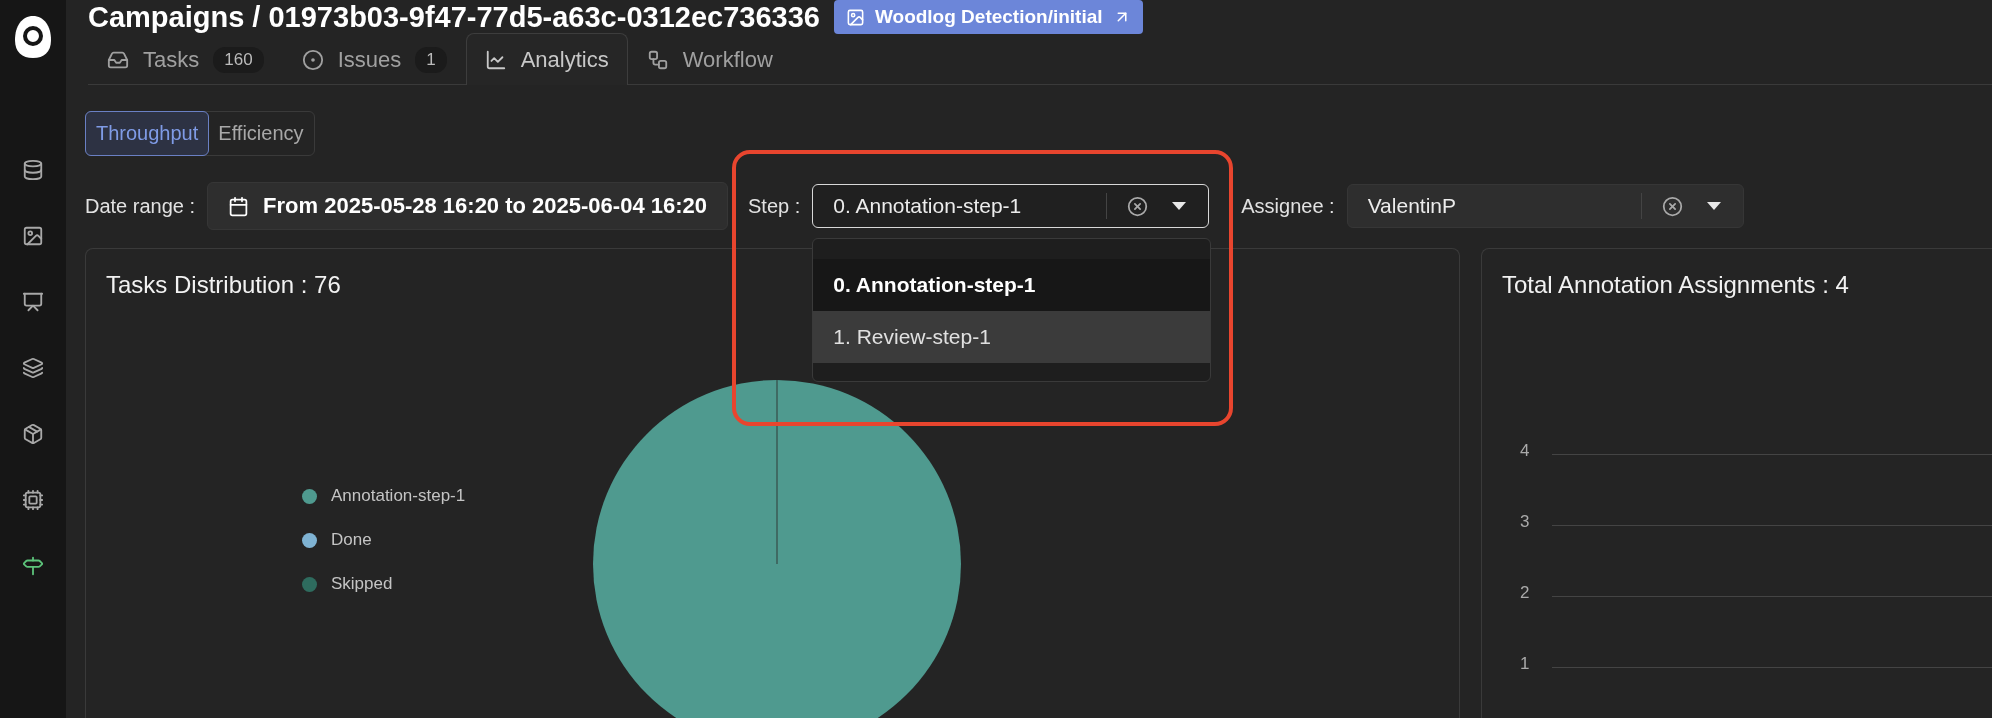  Describe the element at coordinates (312, 59) in the screenshot. I see `circle-dot-icon` at that location.